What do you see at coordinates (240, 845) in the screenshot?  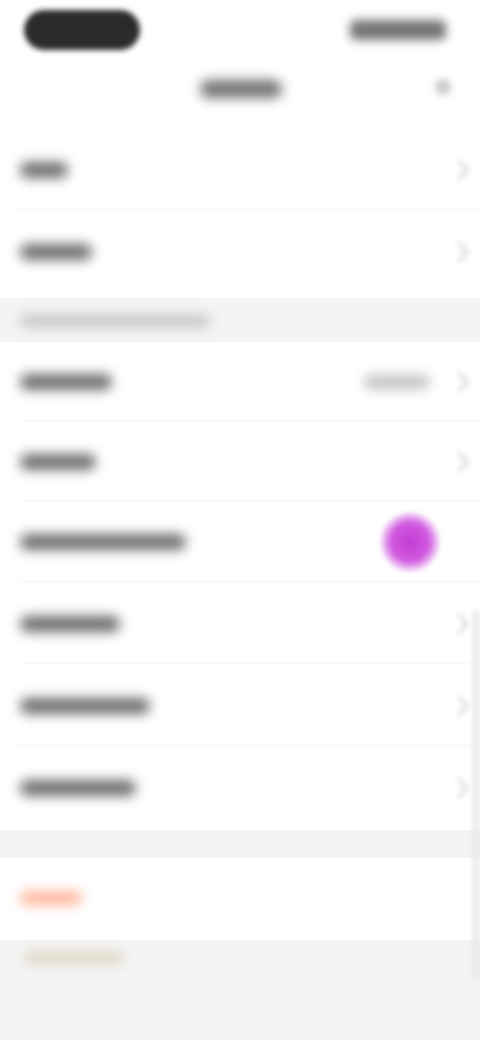 I see `section-spacer` at bounding box center [240, 845].